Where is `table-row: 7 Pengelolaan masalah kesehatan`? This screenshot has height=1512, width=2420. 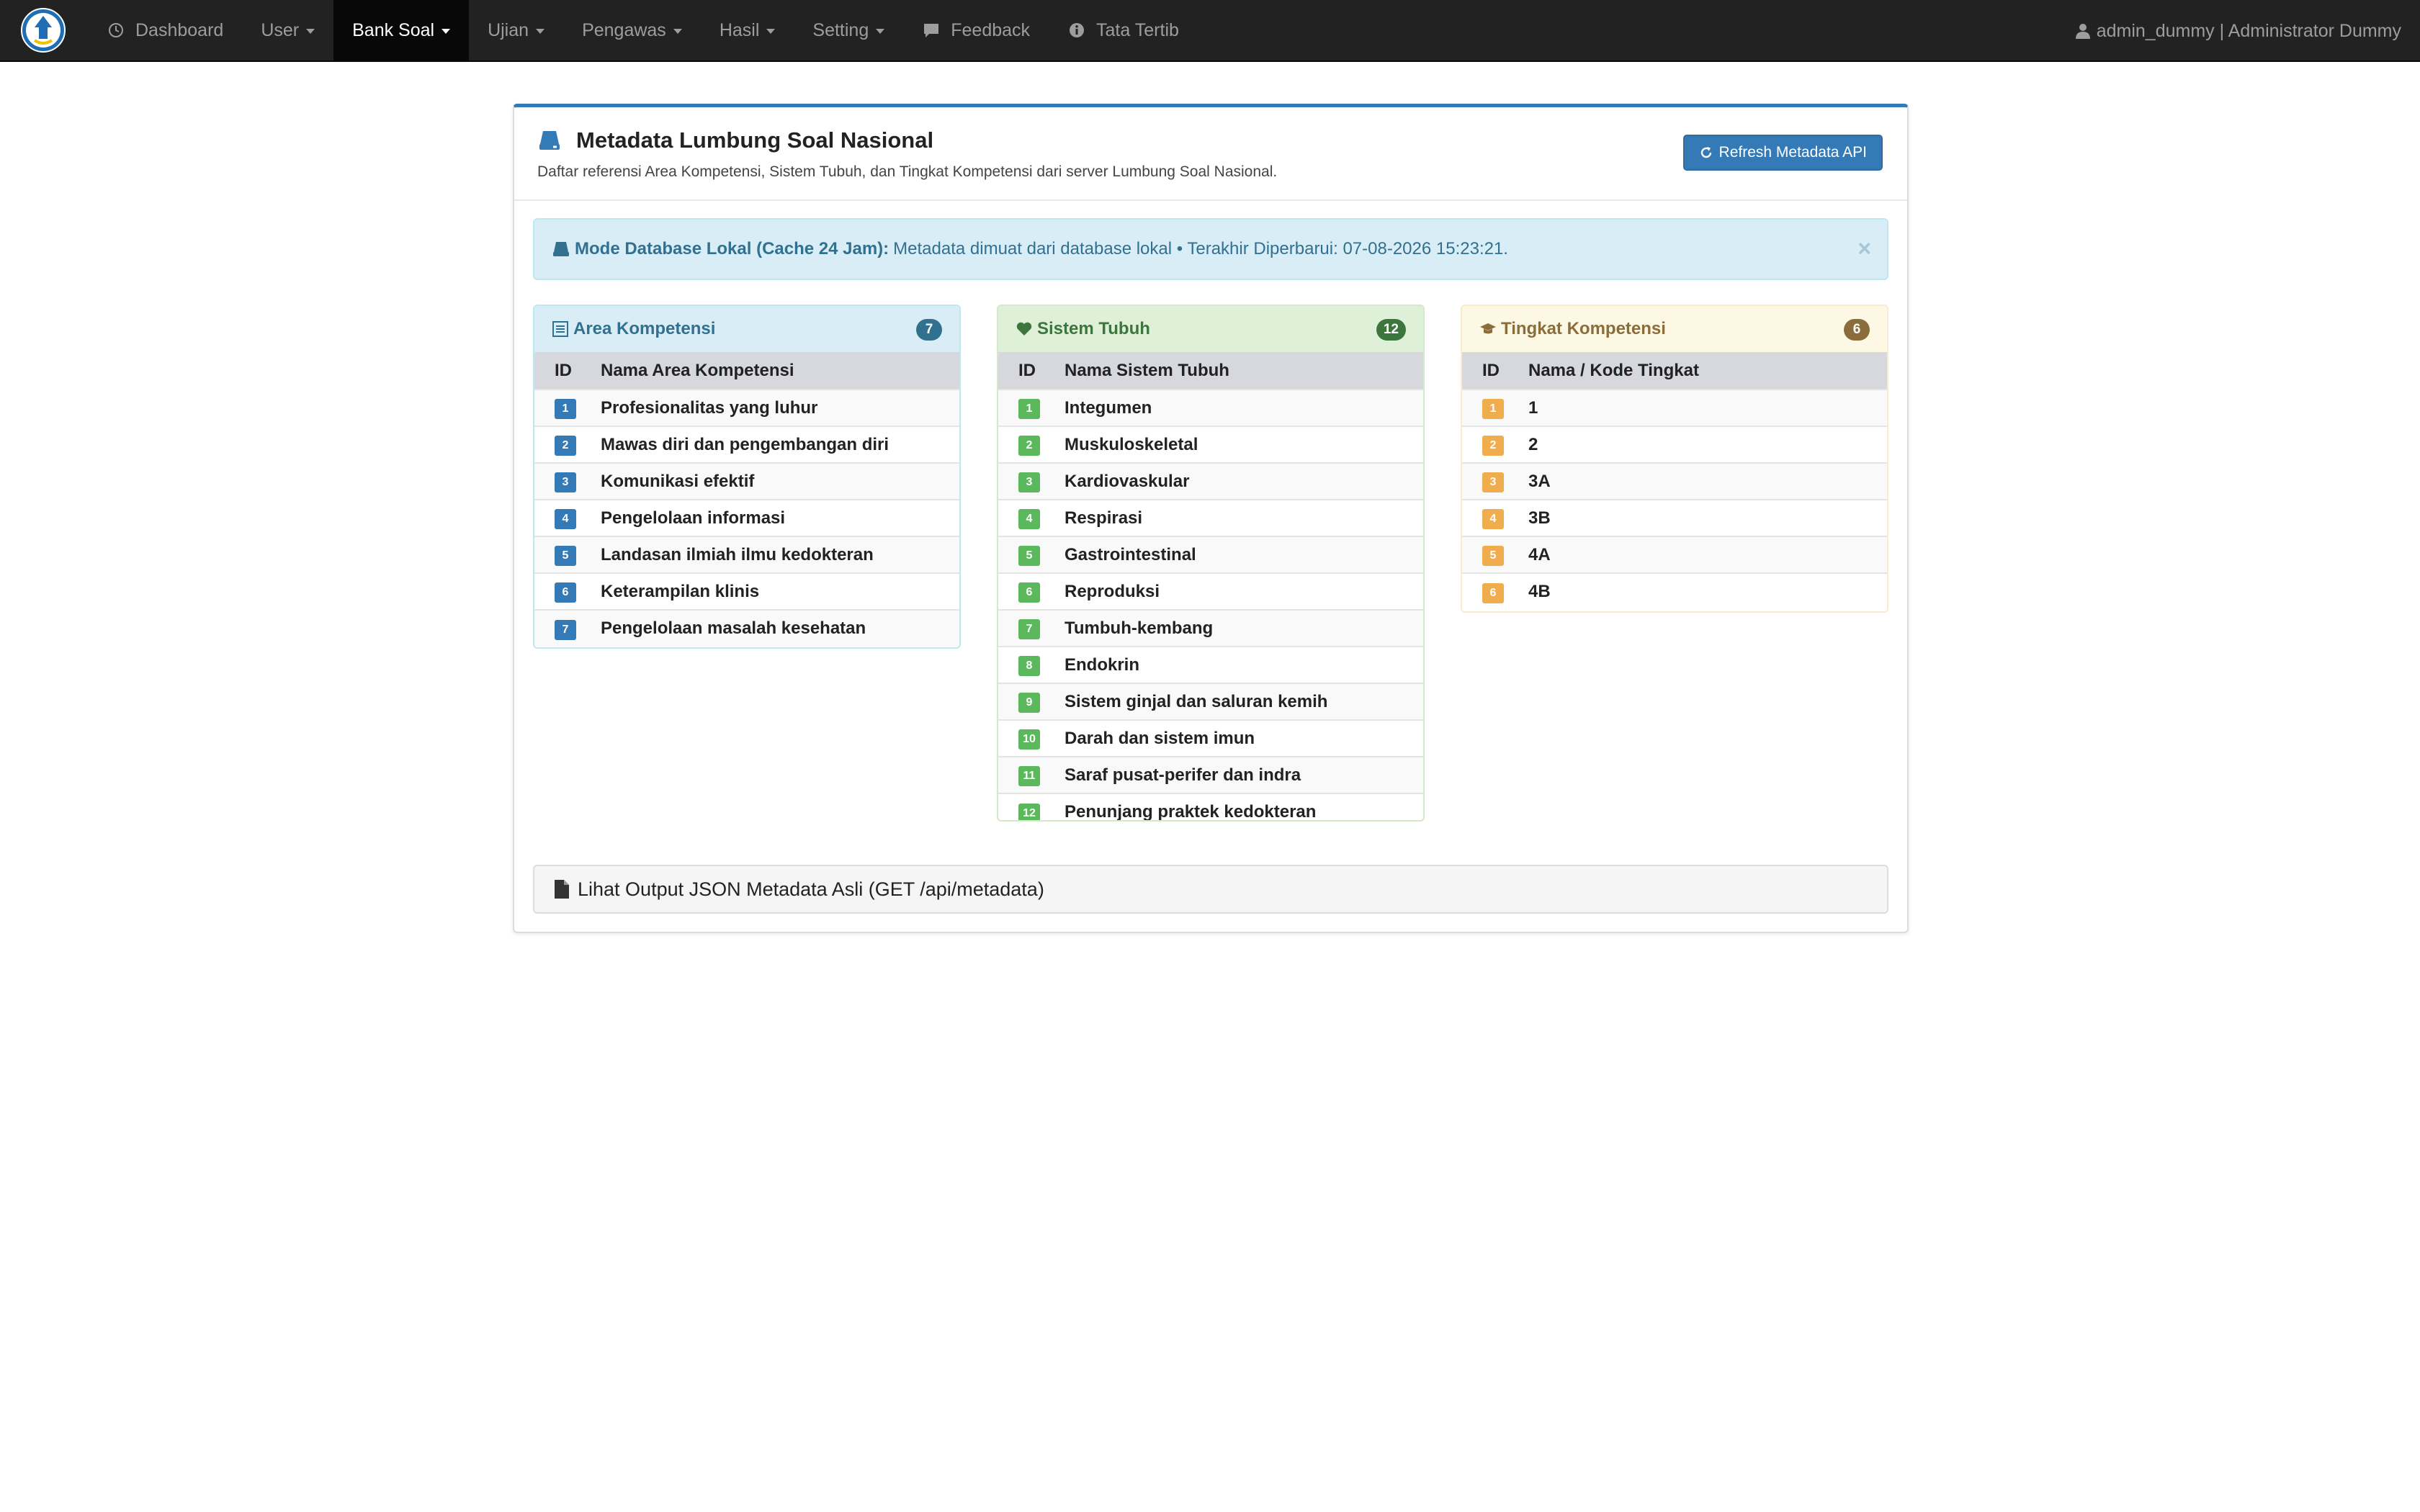 table-row: 7 Pengelolaan masalah kesehatan is located at coordinates (746, 628).